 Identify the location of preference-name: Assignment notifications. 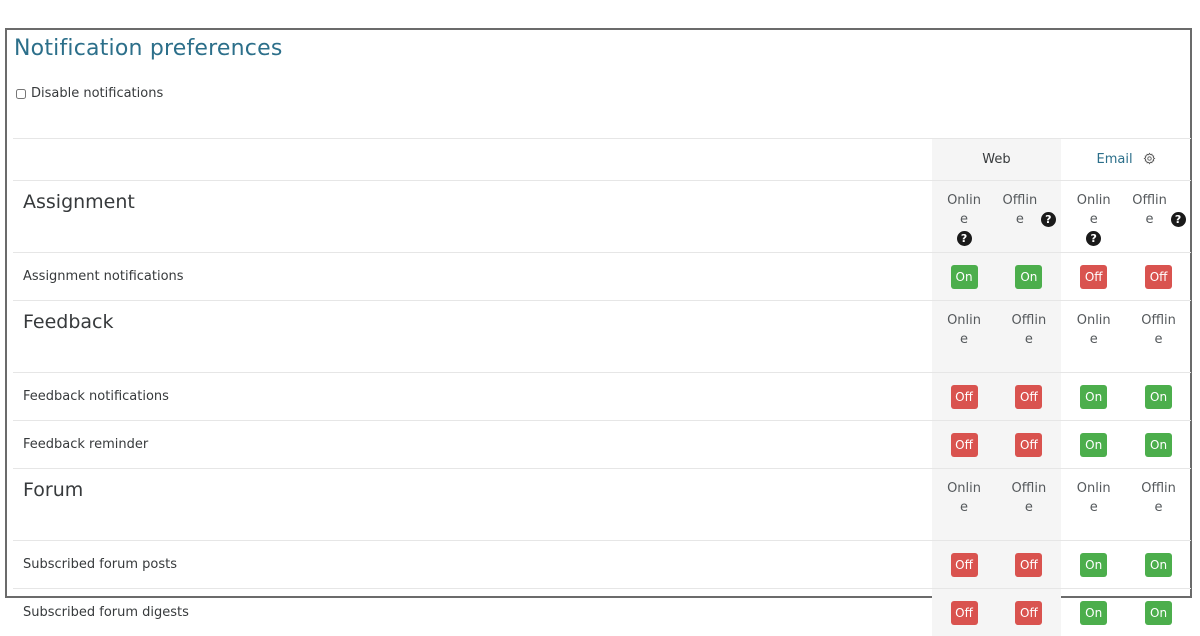
(472, 277).